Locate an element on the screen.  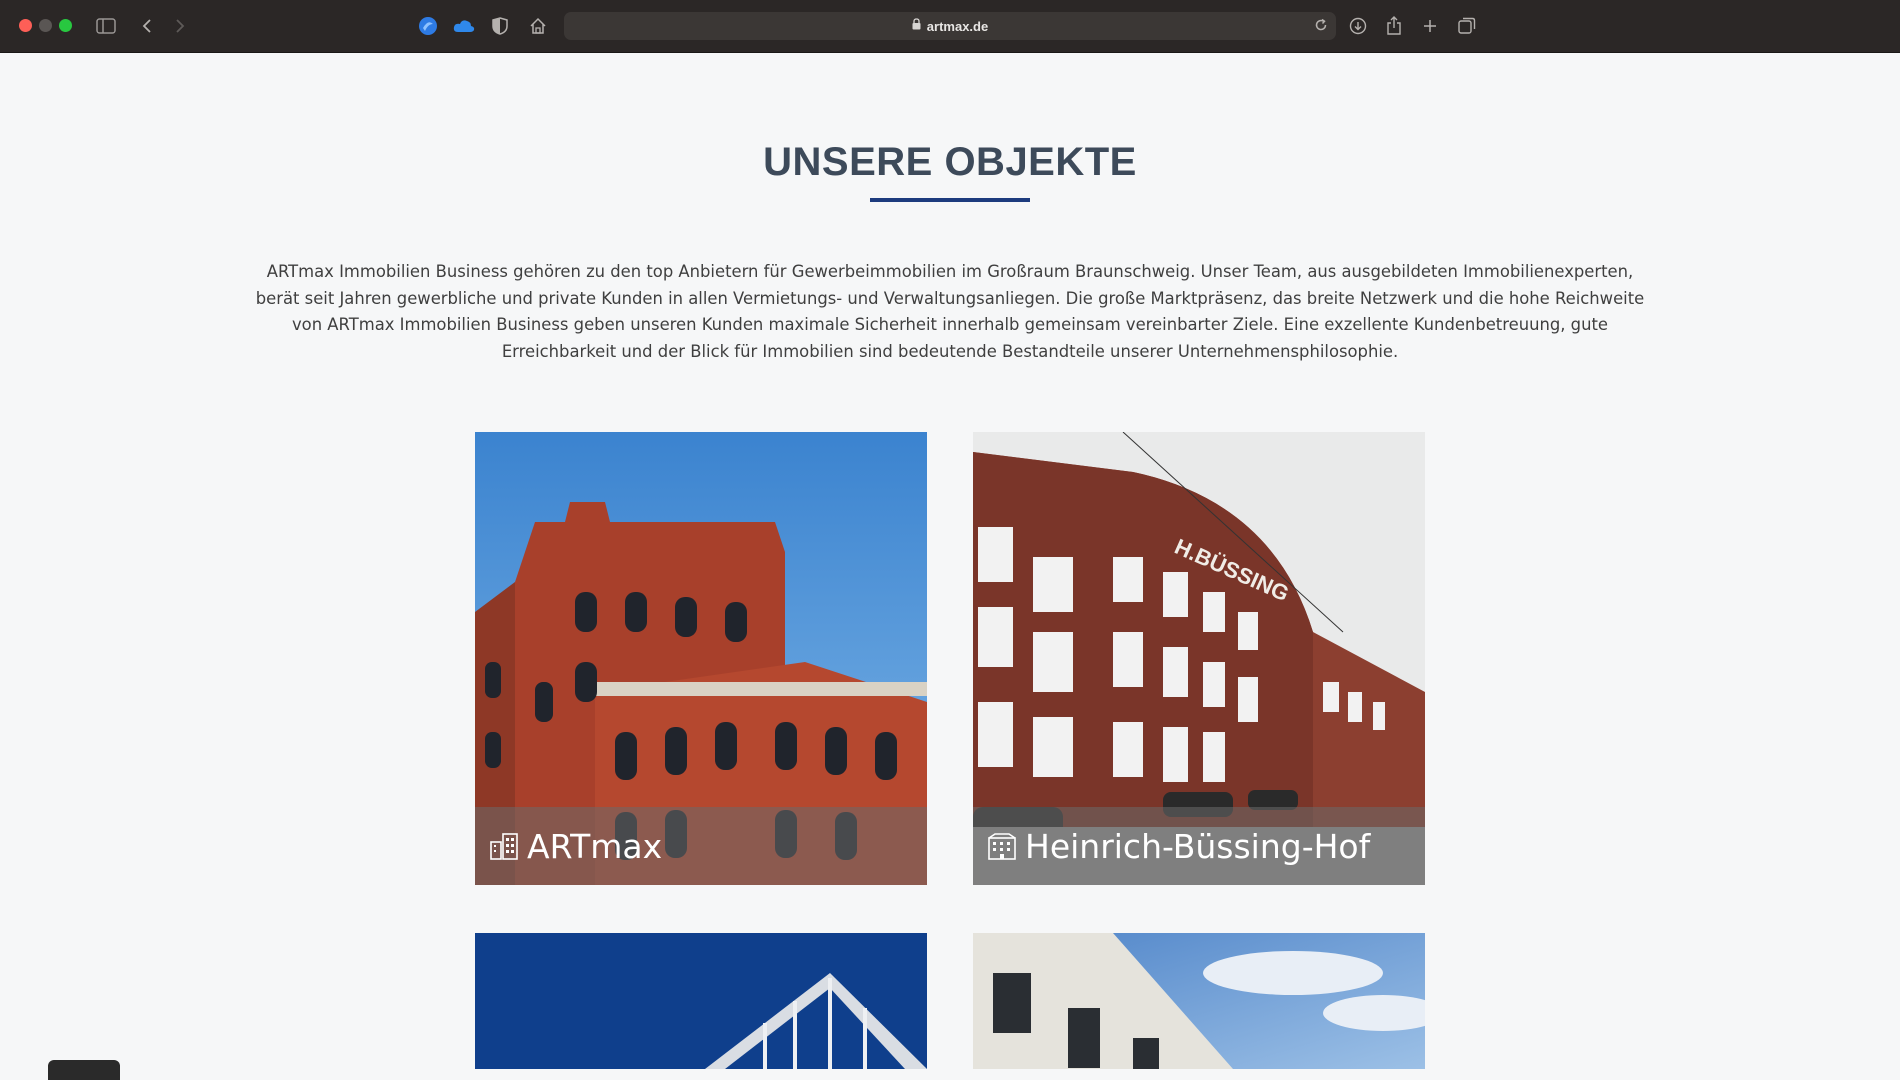
shield-icon is located at coordinates (500, 26).